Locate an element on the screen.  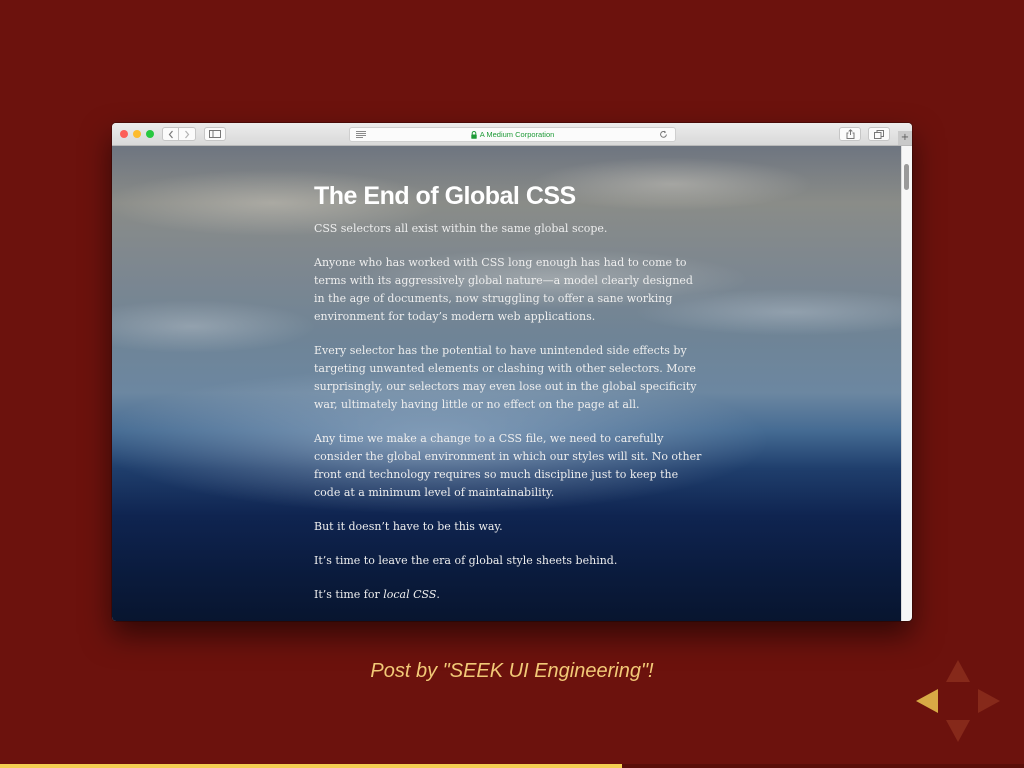
sidebar-icon is located at coordinates (215, 134).